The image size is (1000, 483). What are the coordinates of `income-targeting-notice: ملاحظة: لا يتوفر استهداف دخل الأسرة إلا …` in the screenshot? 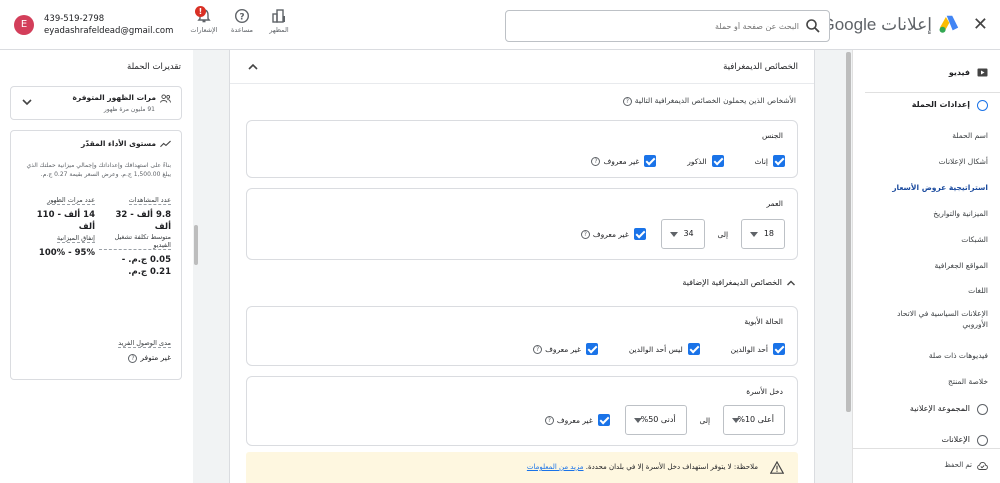 It's located at (522, 467).